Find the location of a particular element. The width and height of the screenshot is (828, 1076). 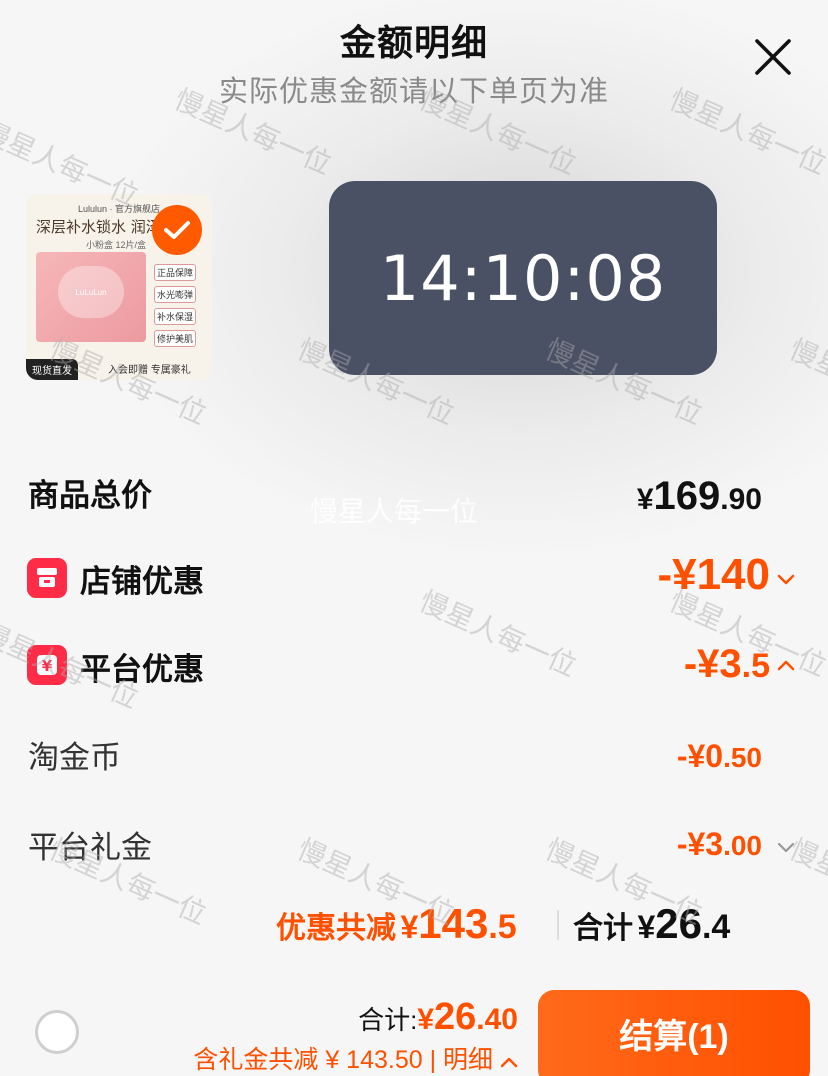

platform-gift-value: -¥3.00 is located at coordinates (719, 844).